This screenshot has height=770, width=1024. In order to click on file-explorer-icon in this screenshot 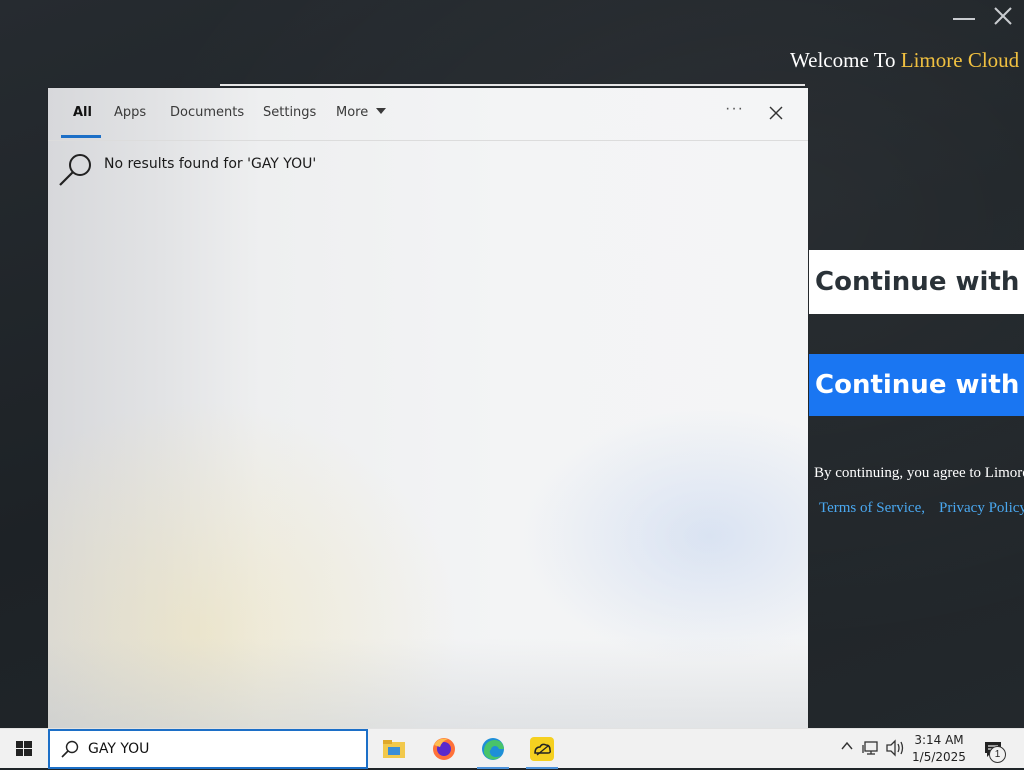, I will do `click(394, 749)`.